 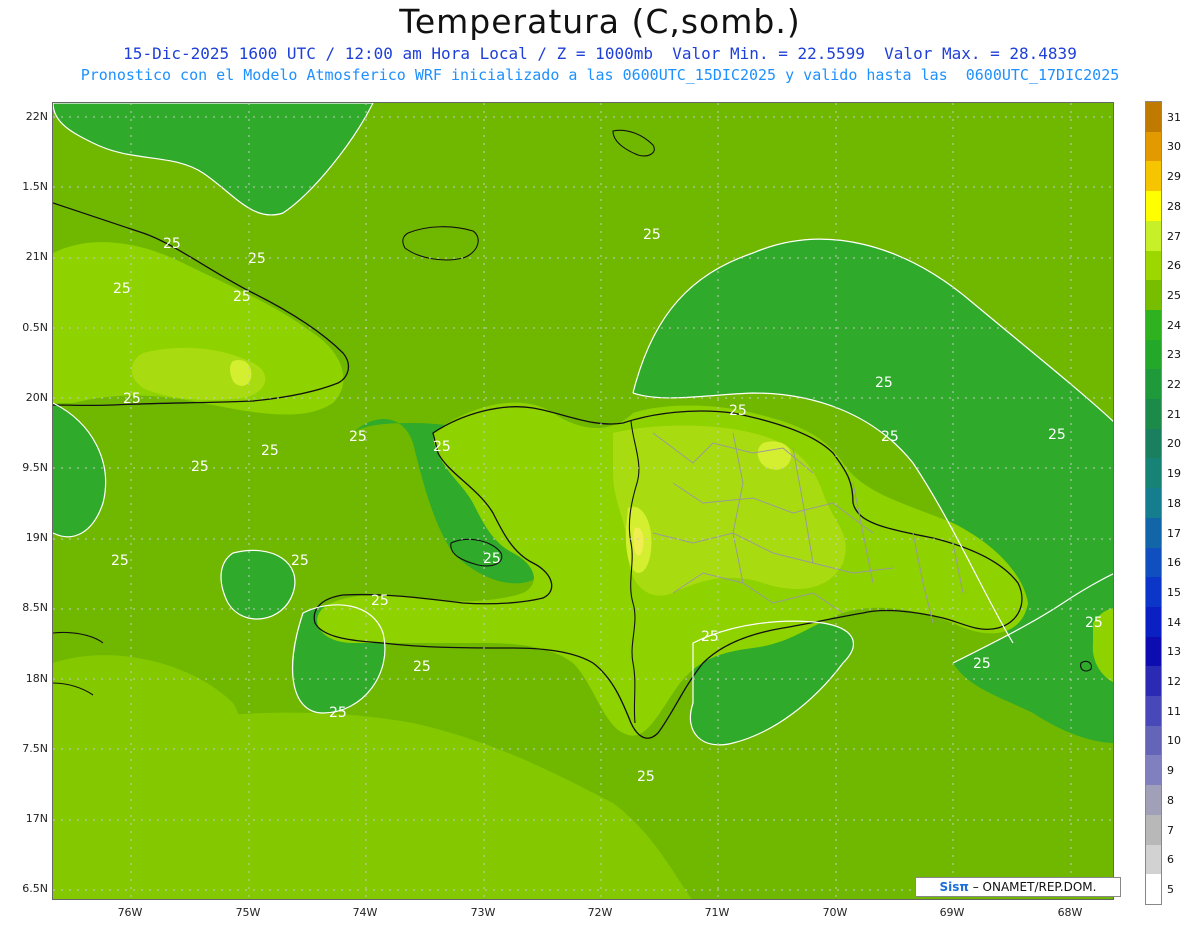 I want to click on colorbar-tick-label: 5, so click(x=1170, y=889).